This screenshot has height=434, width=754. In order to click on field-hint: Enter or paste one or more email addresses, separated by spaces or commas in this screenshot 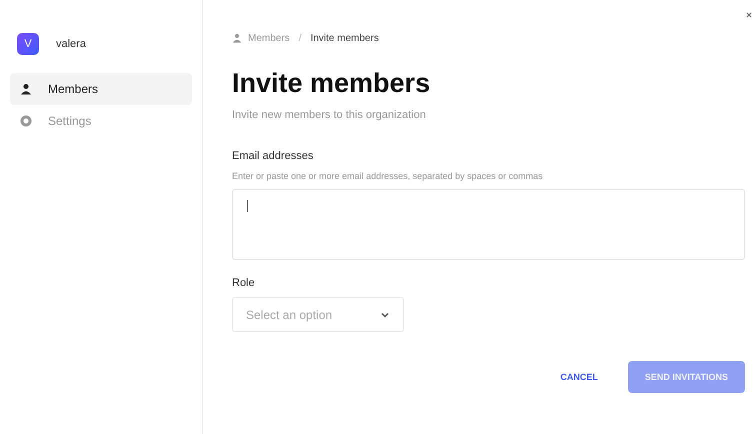, I will do `click(388, 176)`.